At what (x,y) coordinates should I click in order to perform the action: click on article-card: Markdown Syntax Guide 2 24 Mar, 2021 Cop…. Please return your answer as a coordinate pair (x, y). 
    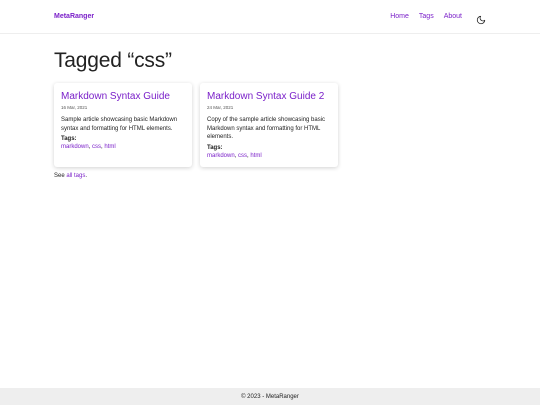
    Looking at the image, I should click on (269, 125).